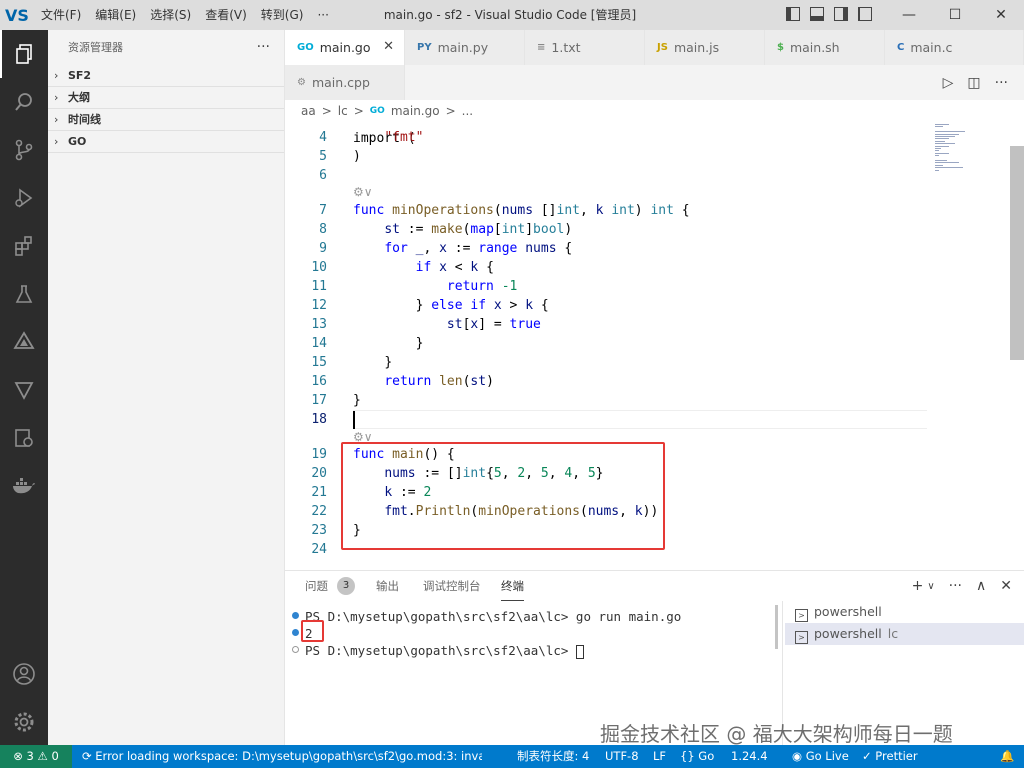  I want to click on close-panel-icon: ✕, so click(1006, 586).